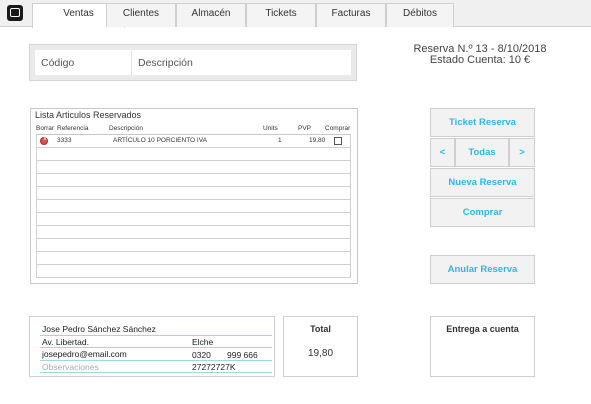  I want to click on prev-button: <, so click(442, 152).